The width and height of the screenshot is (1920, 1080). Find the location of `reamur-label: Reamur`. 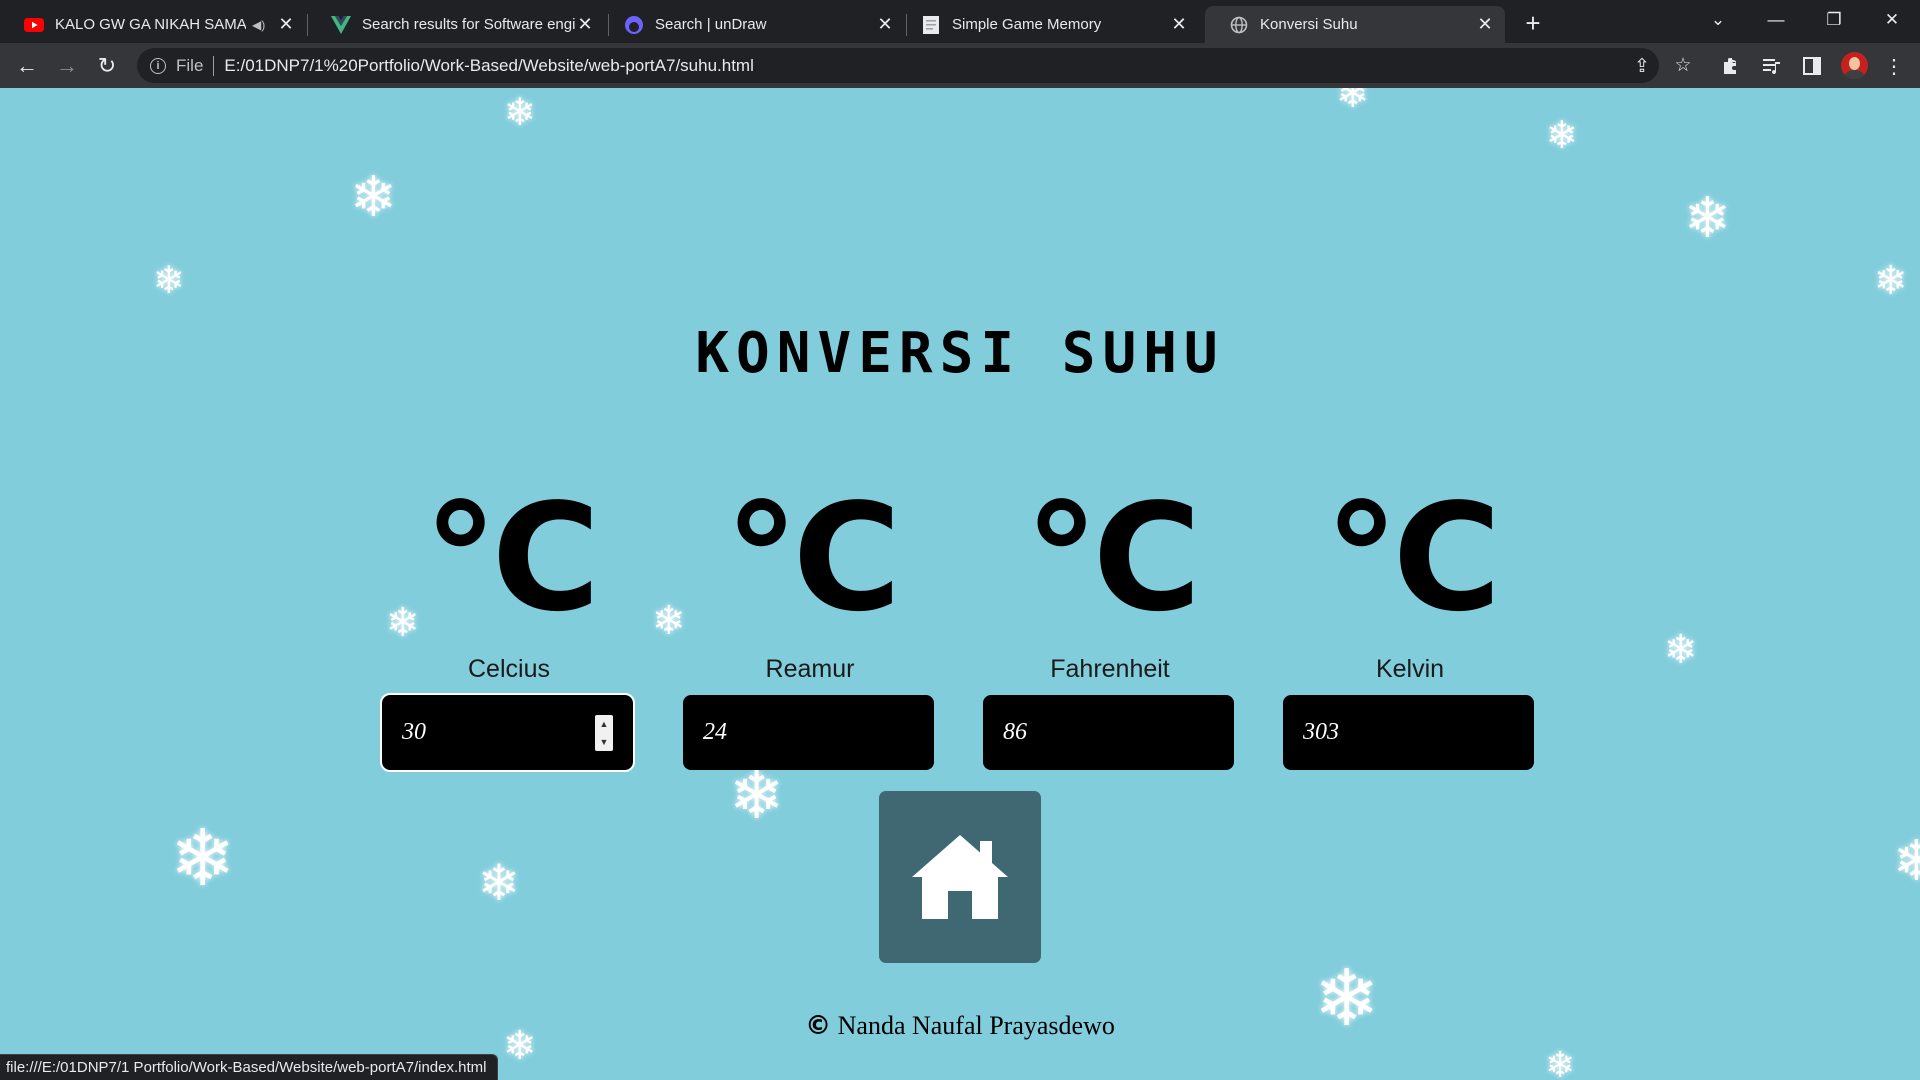

reamur-label: Reamur is located at coordinates (810, 669).